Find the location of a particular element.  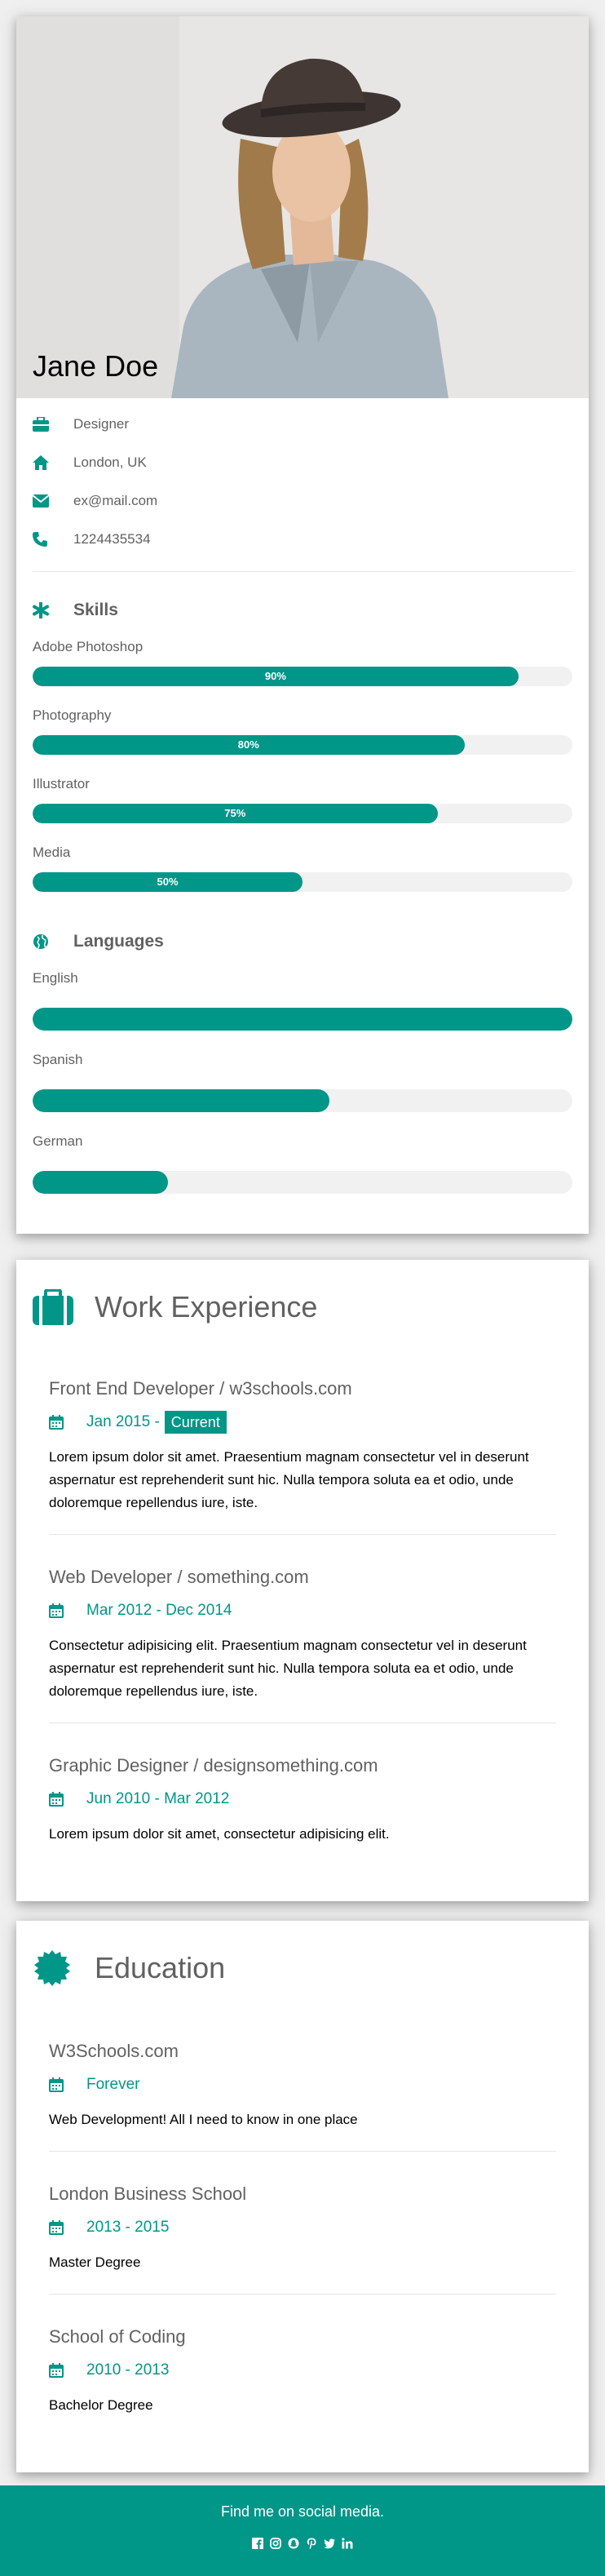

language-item: Spanish is located at coordinates (302, 1081).